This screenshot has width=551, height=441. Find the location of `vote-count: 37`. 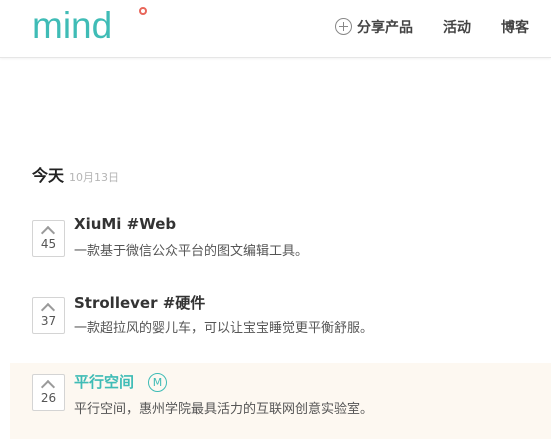

vote-count: 37 is located at coordinates (48, 321).